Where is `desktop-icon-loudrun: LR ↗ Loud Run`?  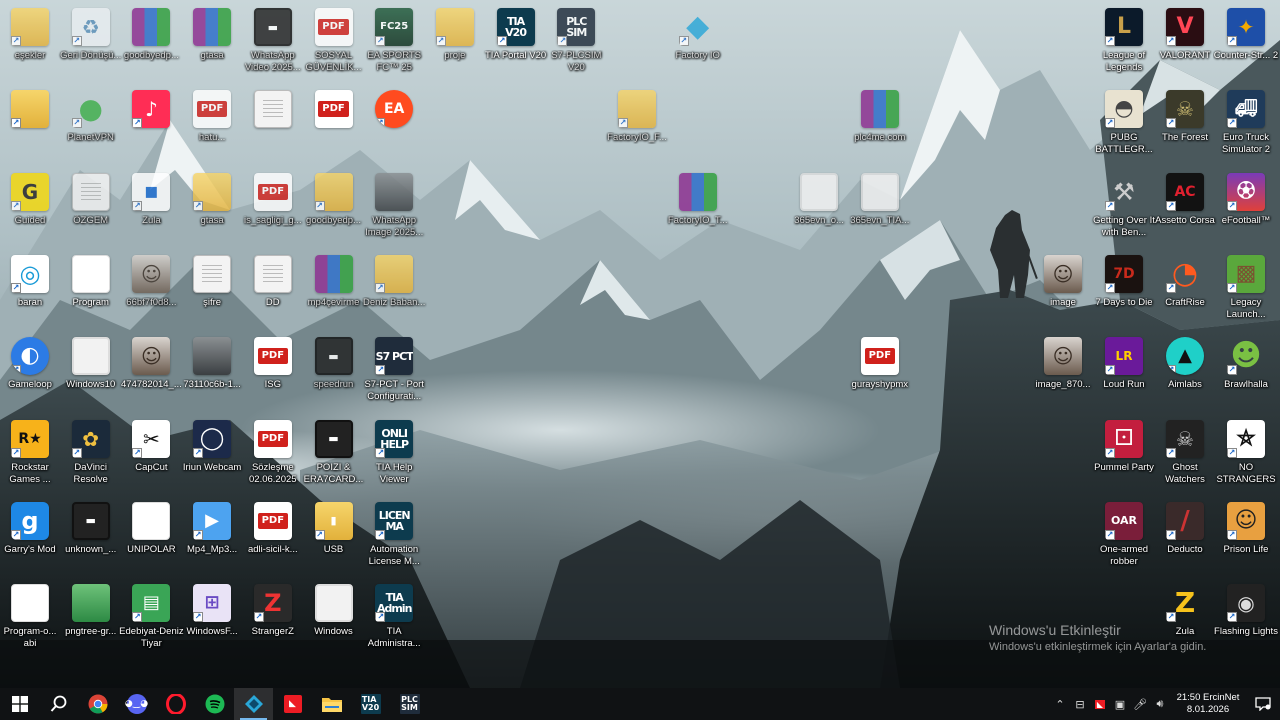
desktop-icon-loudrun: LR ↗ Loud Run is located at coordinates (1124, 362).